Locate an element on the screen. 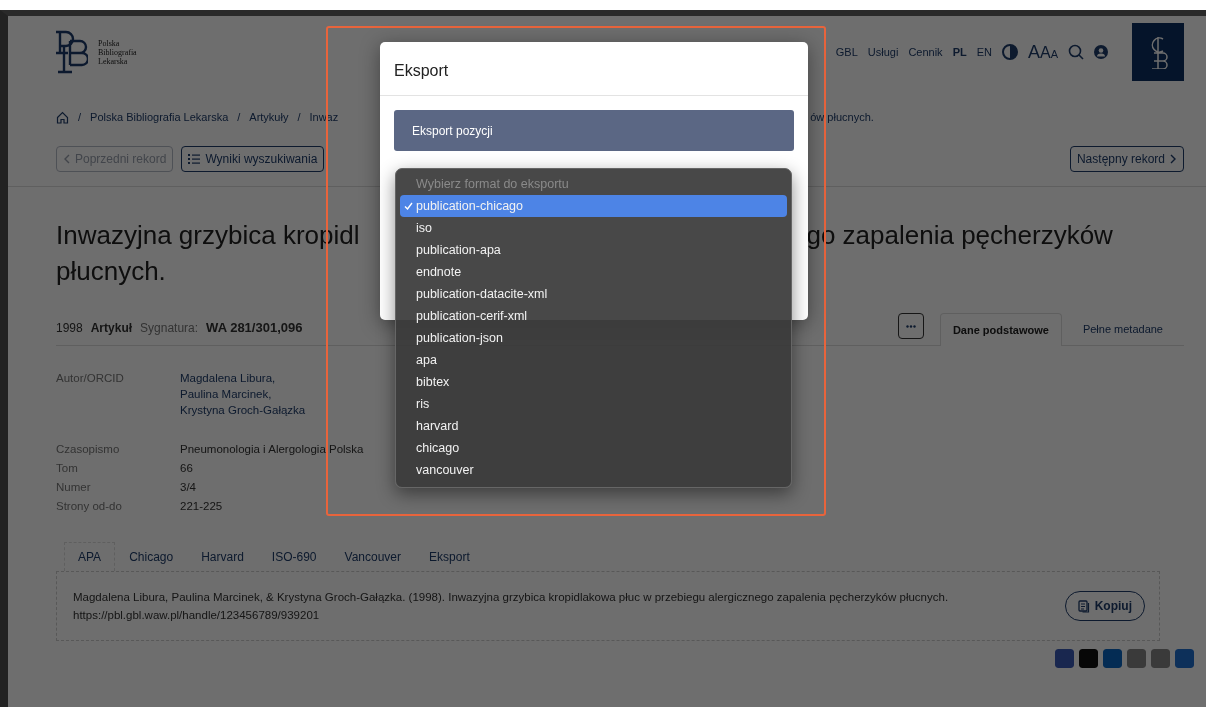 Image resolution: width=1206 pixels, height=707 pixels. field-label: Strony od-do is located at coordinates (89, 506).